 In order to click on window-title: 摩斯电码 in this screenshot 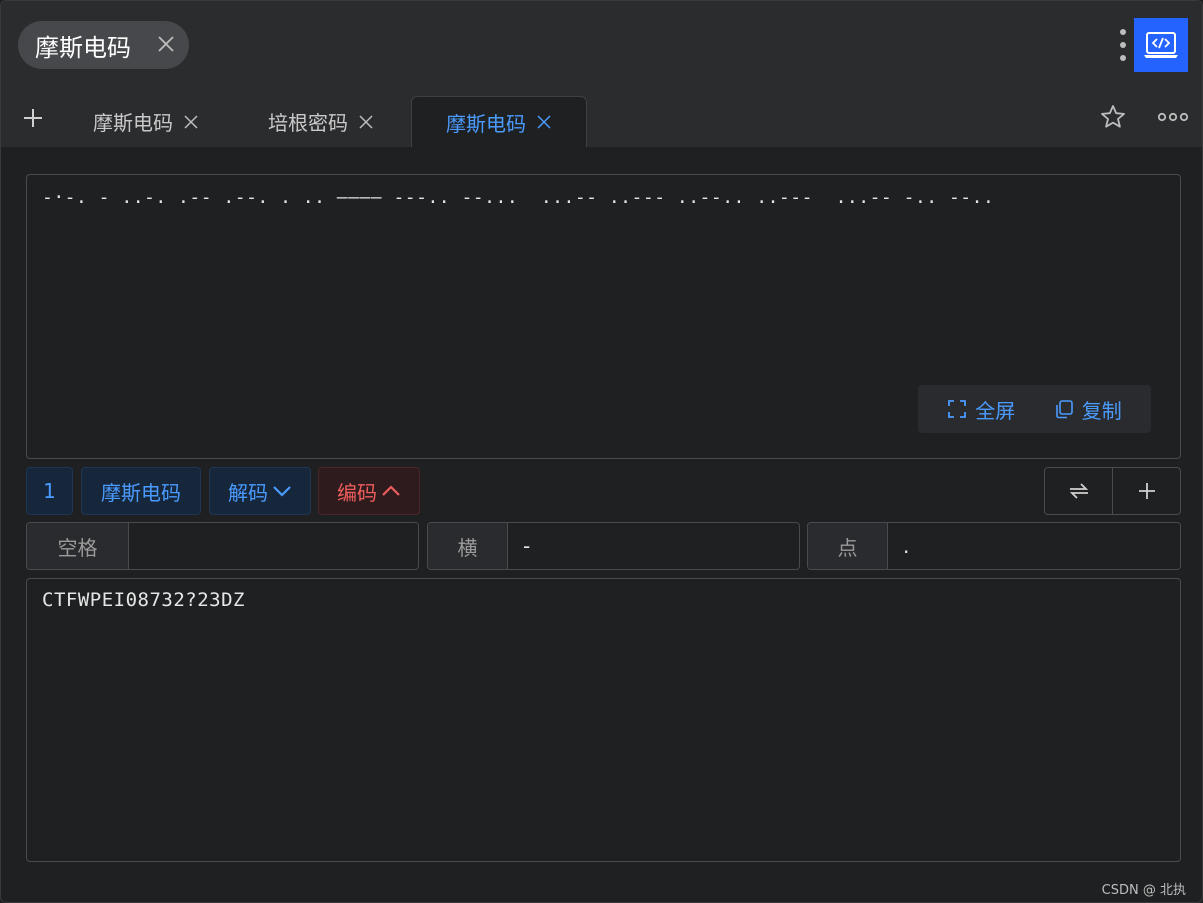, I will do `click(83, 47)`.